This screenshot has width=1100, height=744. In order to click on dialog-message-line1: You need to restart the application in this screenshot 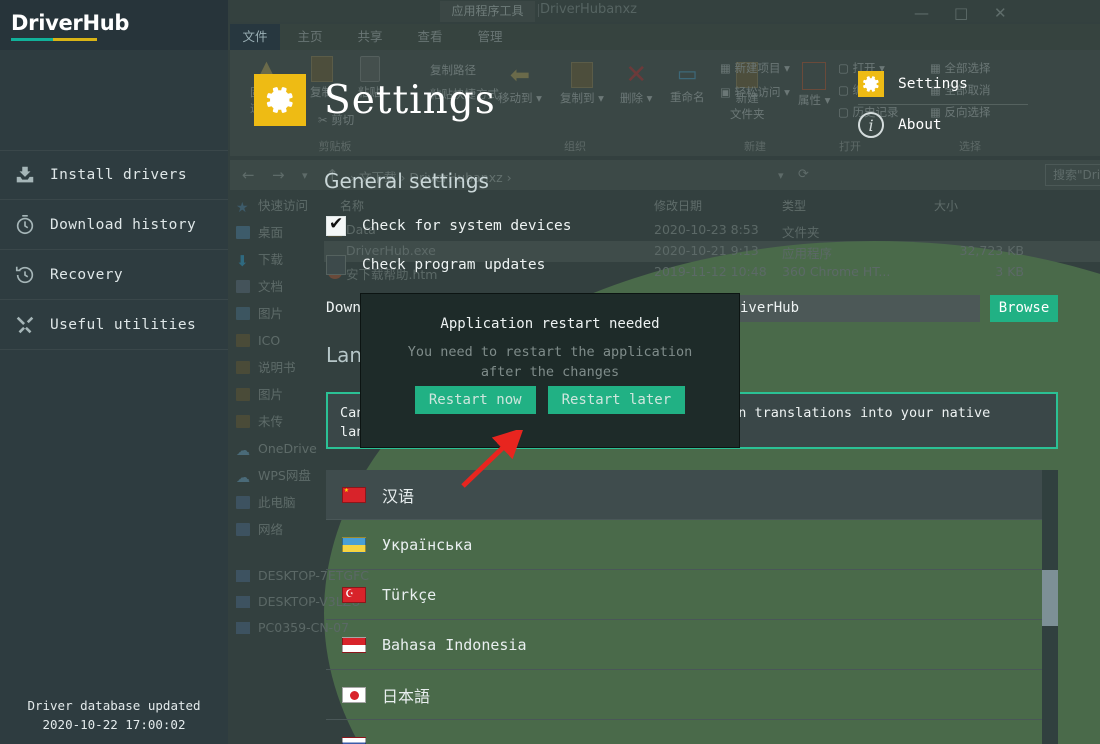, I will do `click(550, 352)`.